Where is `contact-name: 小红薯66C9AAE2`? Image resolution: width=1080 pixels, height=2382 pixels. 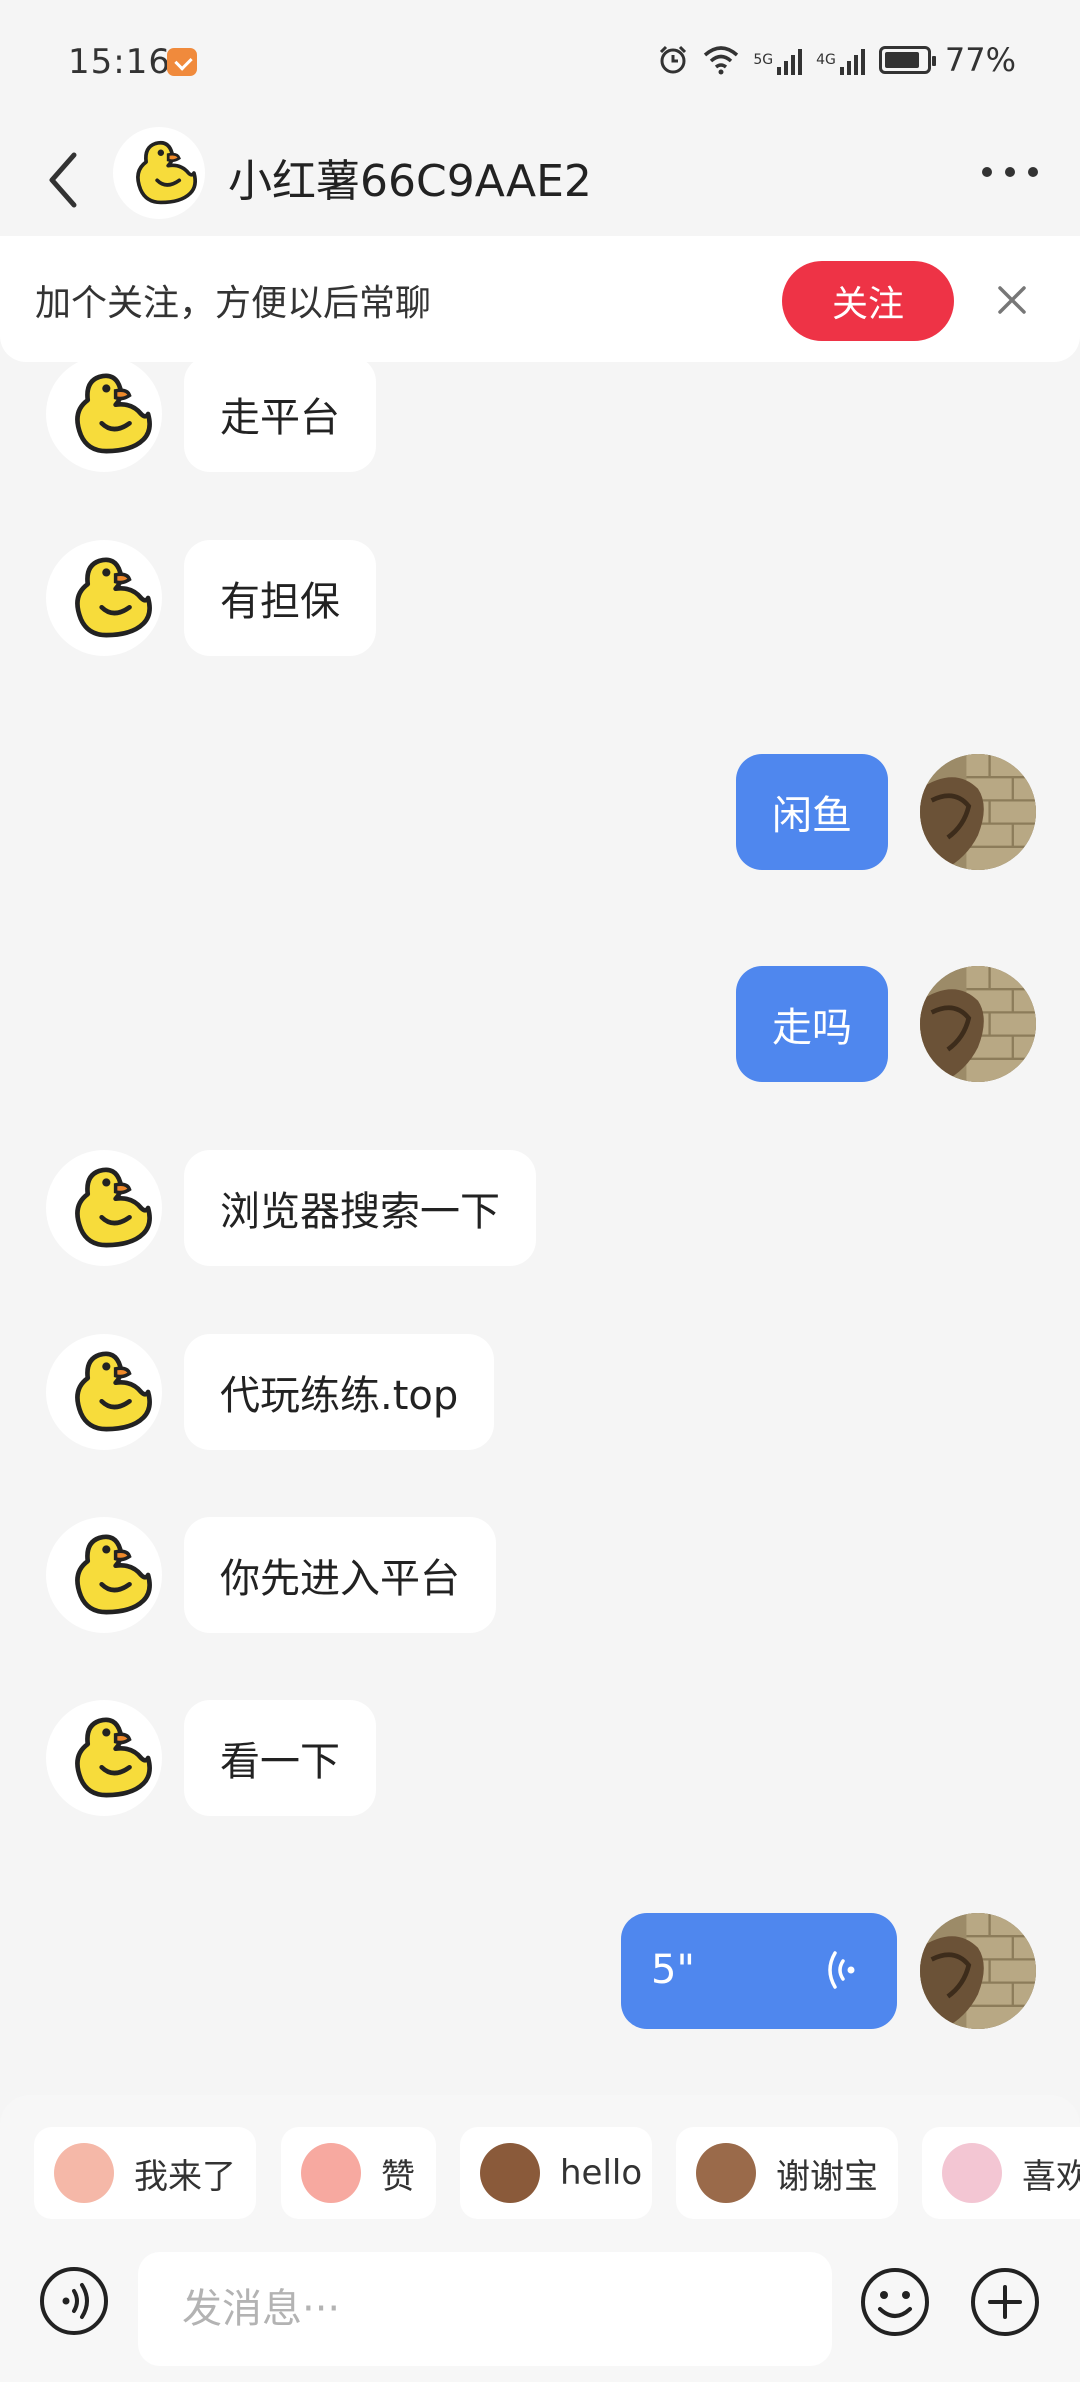
contact-name: 小红薯66C9AAE2 is located at coordinates (410, 177).